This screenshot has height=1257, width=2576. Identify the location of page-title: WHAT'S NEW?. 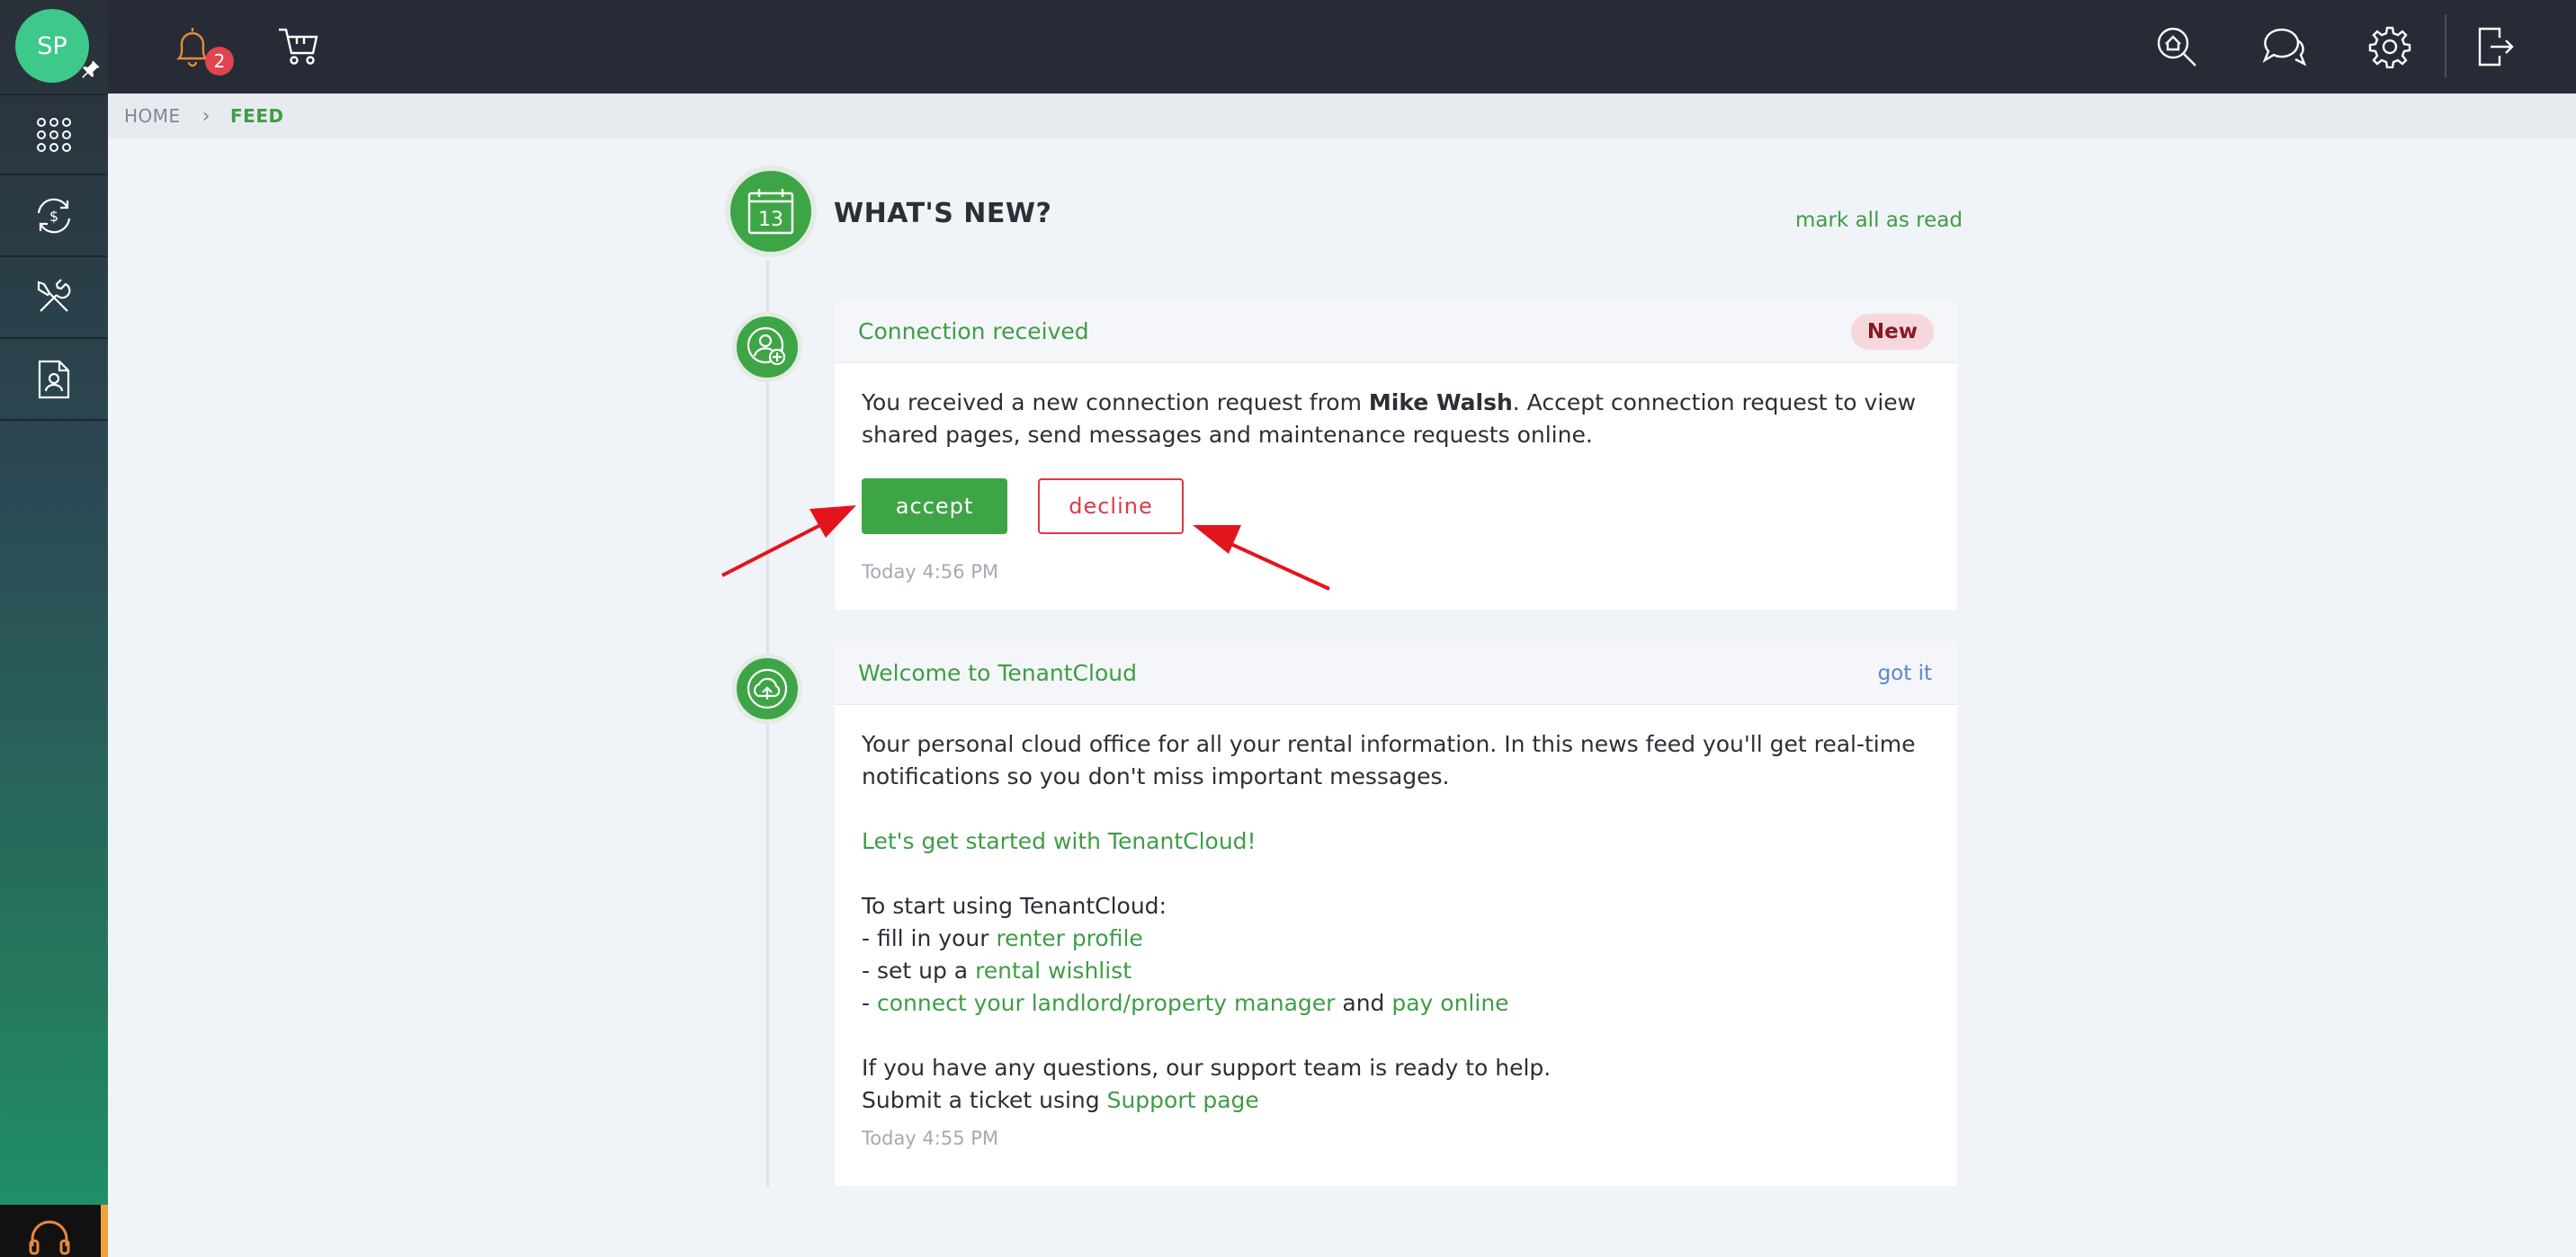
(943, 213).